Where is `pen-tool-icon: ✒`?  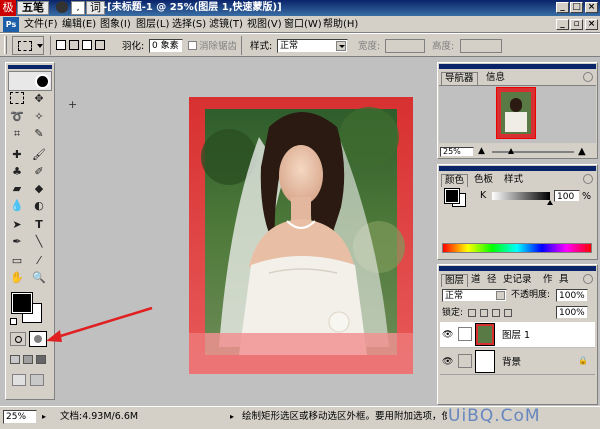 pen-tool-icon: ✒ is located at coordinates (17, 241).